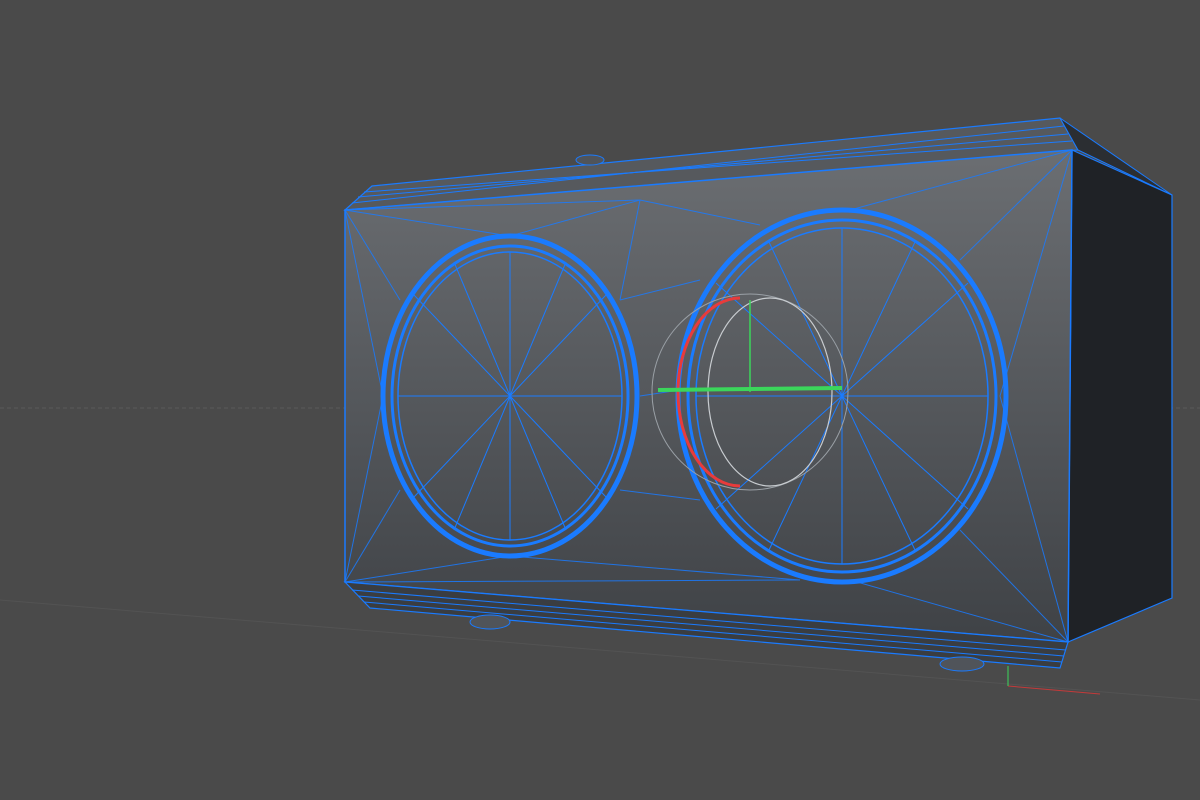  I want to click on bottom-foot-left, so click(490, 622).